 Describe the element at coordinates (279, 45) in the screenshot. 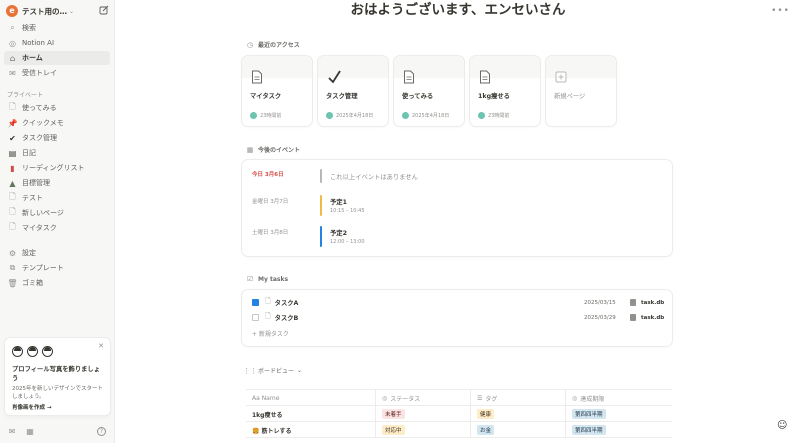

I see `recent-heading-label: 最近のアクセス` at that location.